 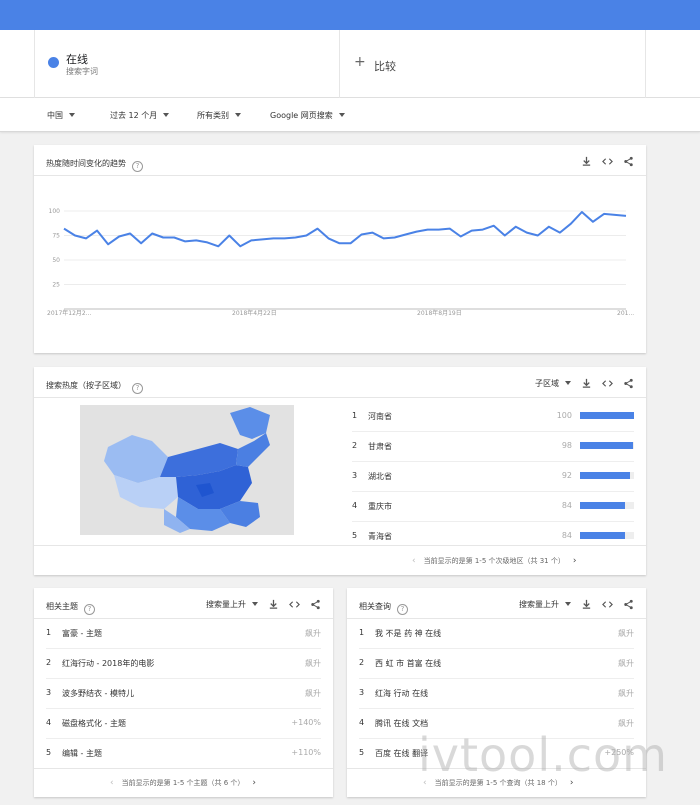 I want to click on topics-pager: ‹ 当前显示的是第 1-5 个主题（共 6 个） ›, so click(x=183, y=783).